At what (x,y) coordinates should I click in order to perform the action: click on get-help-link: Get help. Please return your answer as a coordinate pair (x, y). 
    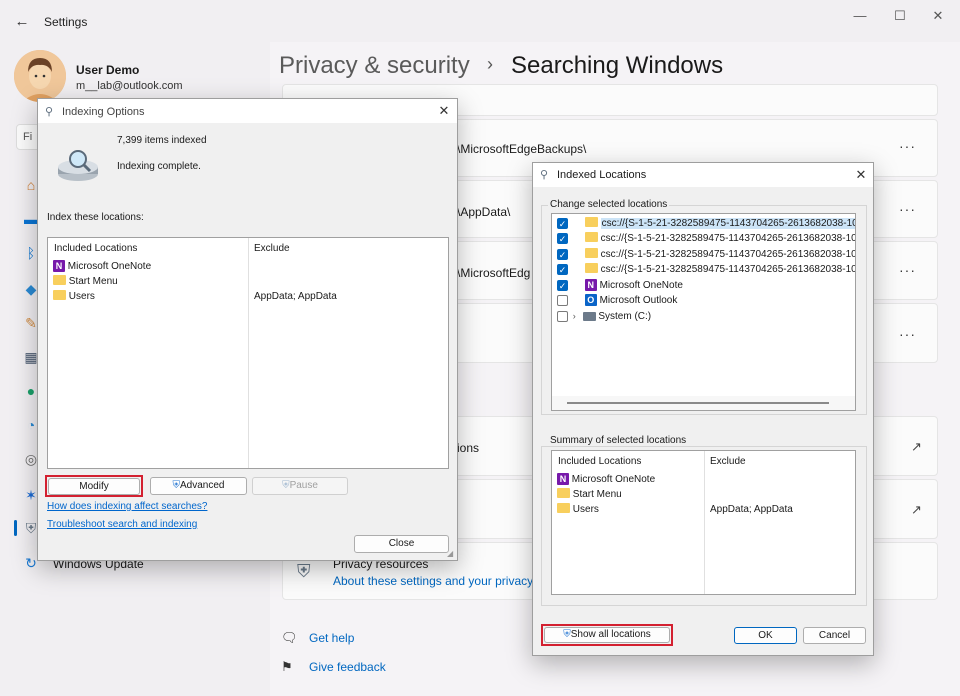
    Looking at the image, I should click on (331, 638).